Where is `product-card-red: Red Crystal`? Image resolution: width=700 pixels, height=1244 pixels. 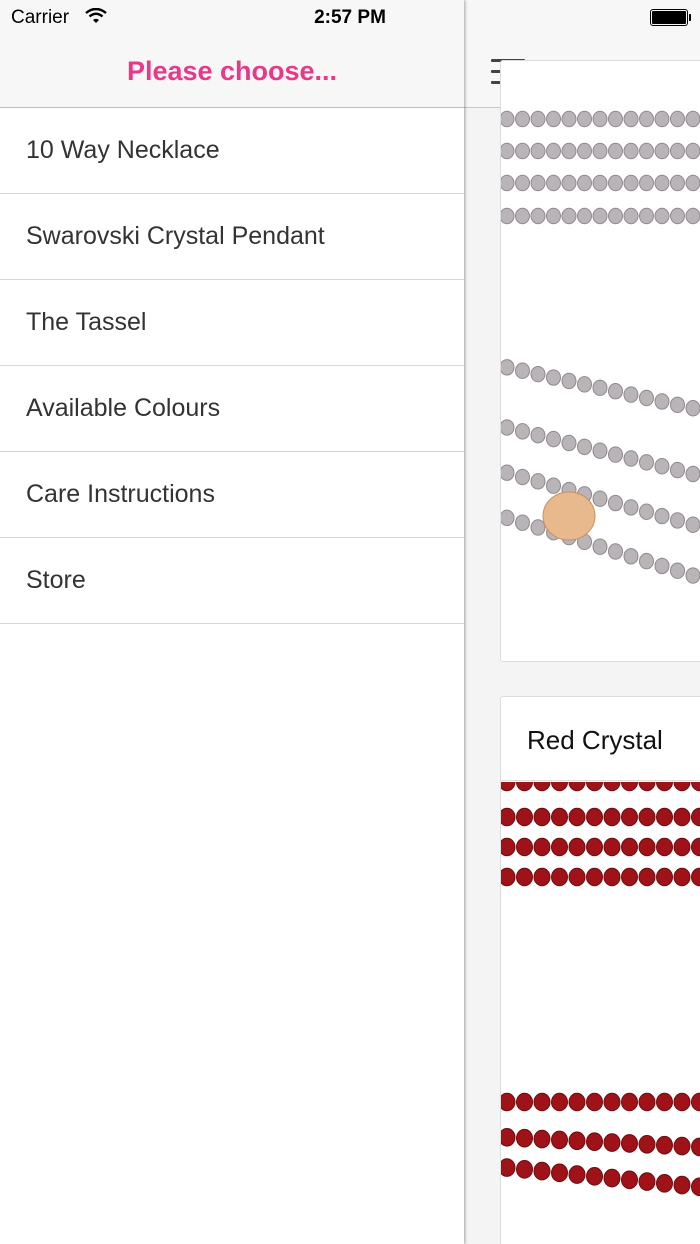 product-card-red: Red Crystal is located at coordinates (600, 970).